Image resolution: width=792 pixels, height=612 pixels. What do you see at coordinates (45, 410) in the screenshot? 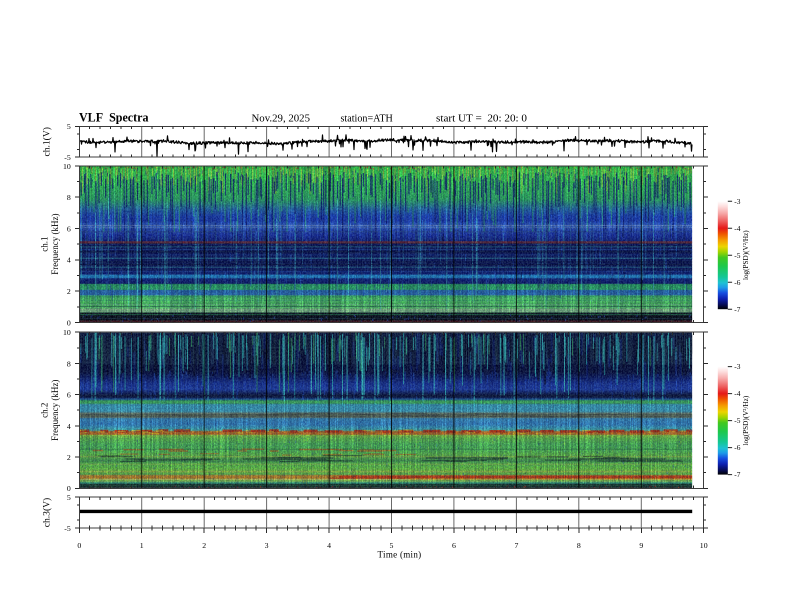
I see `svg-text: ch.2` at bounding box center [45, 410].